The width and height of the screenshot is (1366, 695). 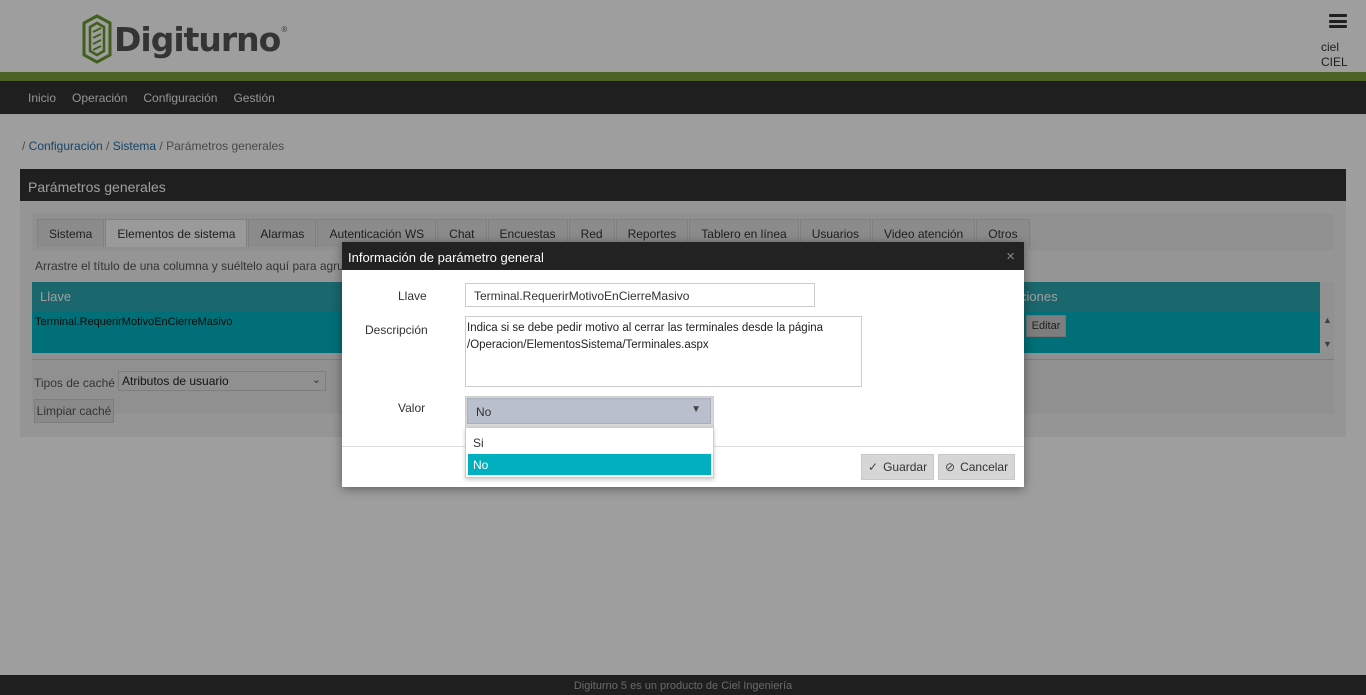 I want to click on option-no: No, so click(x=589, y=464).